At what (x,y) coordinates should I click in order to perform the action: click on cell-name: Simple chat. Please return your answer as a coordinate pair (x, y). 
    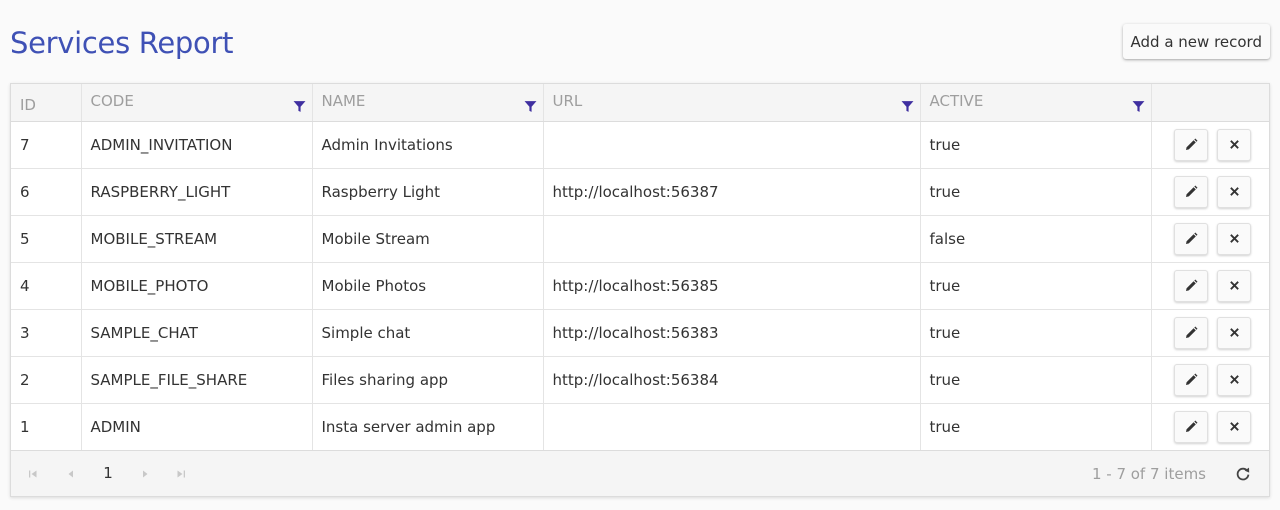
    Looking at the image, I should click on (428, 333).